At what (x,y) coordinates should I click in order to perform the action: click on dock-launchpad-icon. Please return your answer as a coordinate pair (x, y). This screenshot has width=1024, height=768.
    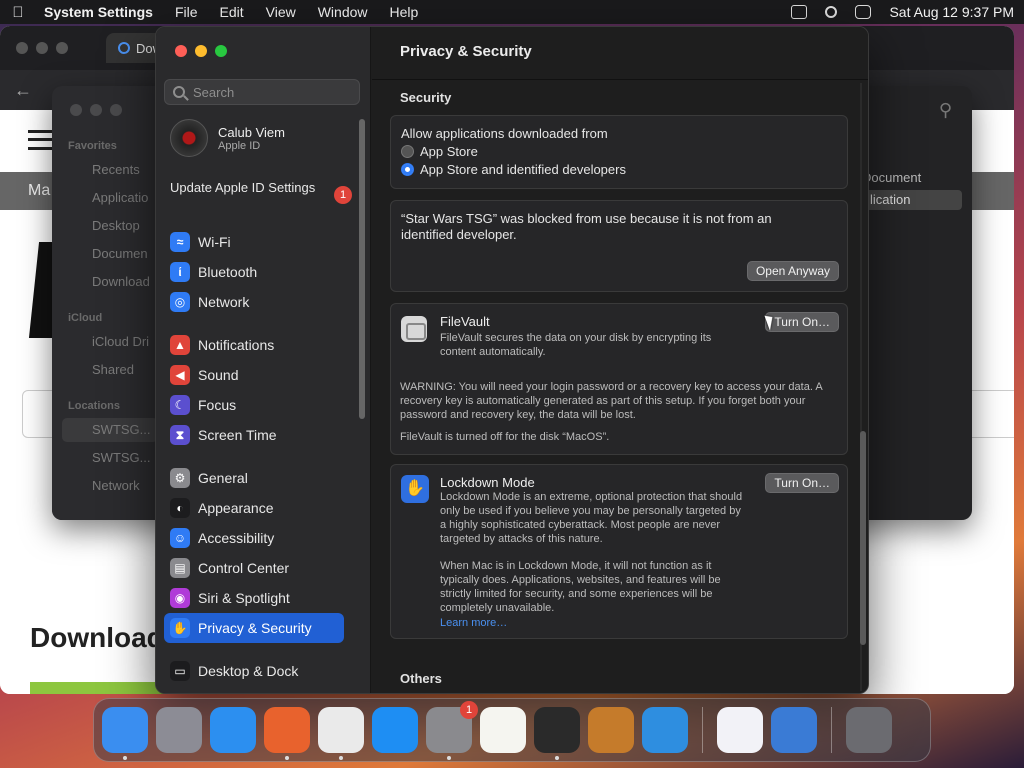
    Looking at the image, I should click on (179, 730).